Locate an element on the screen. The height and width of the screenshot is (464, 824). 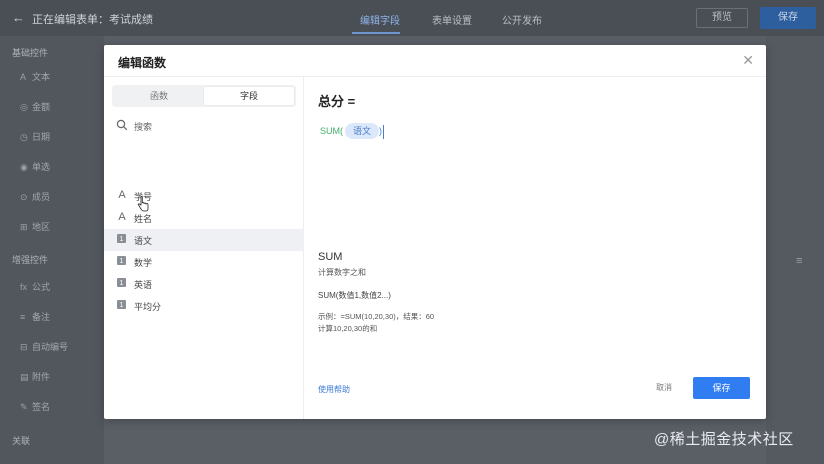
dialog-header: 编辑函数 ✕ is located at coordinates (435, 61).